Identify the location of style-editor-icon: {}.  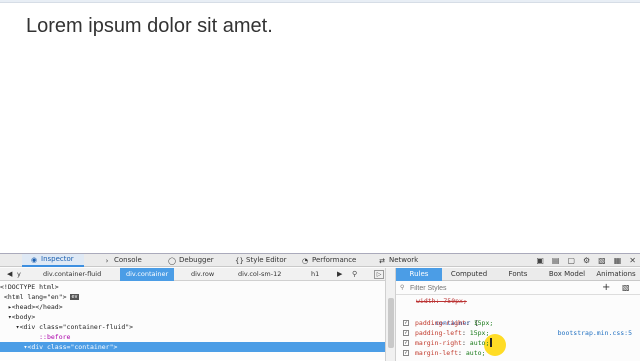
(239, 260).